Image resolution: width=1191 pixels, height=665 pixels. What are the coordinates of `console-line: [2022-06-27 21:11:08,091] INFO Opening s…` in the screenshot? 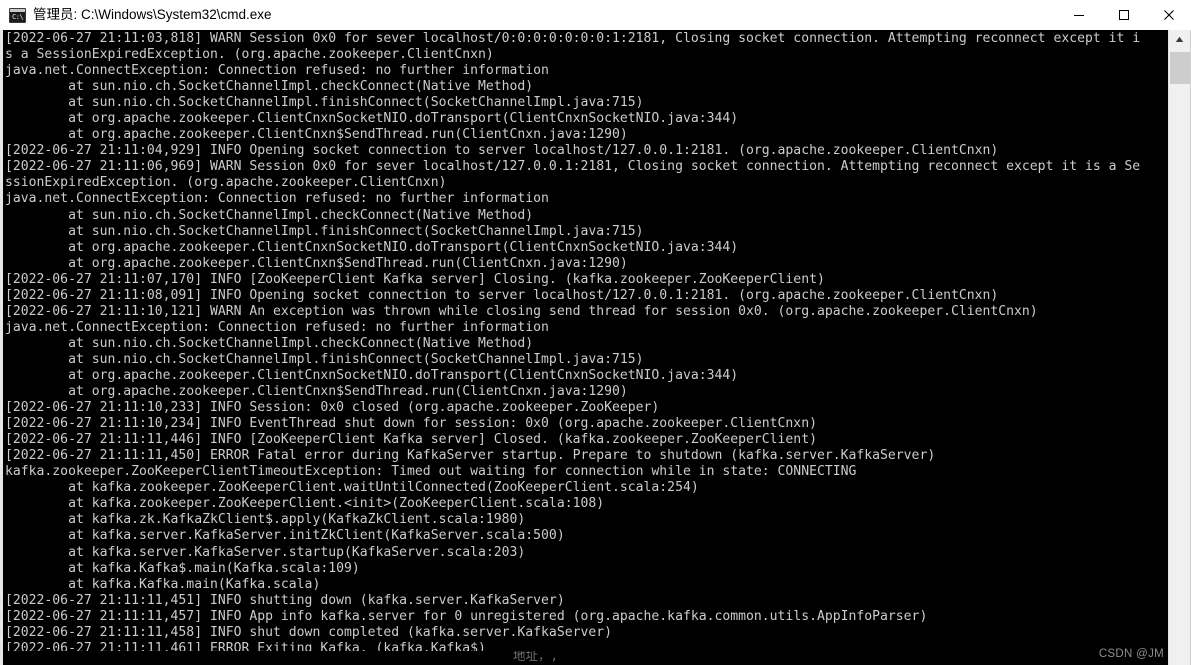 It's located at (502, 295).